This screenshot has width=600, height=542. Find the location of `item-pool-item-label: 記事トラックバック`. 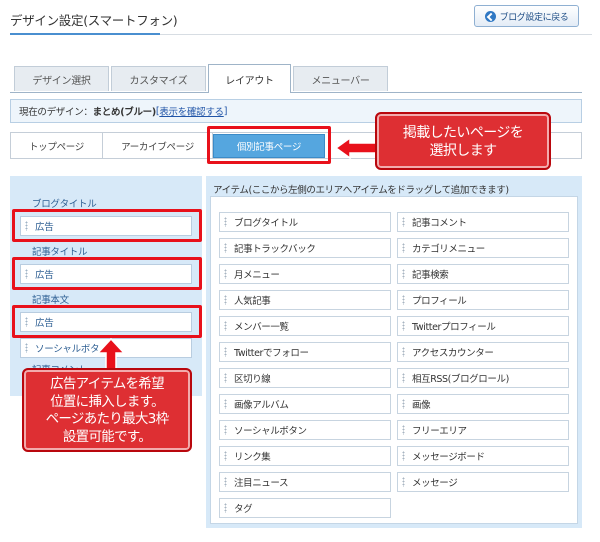

item-pool-item-label: 記事トラックバック is located at coordinates (275, 249).